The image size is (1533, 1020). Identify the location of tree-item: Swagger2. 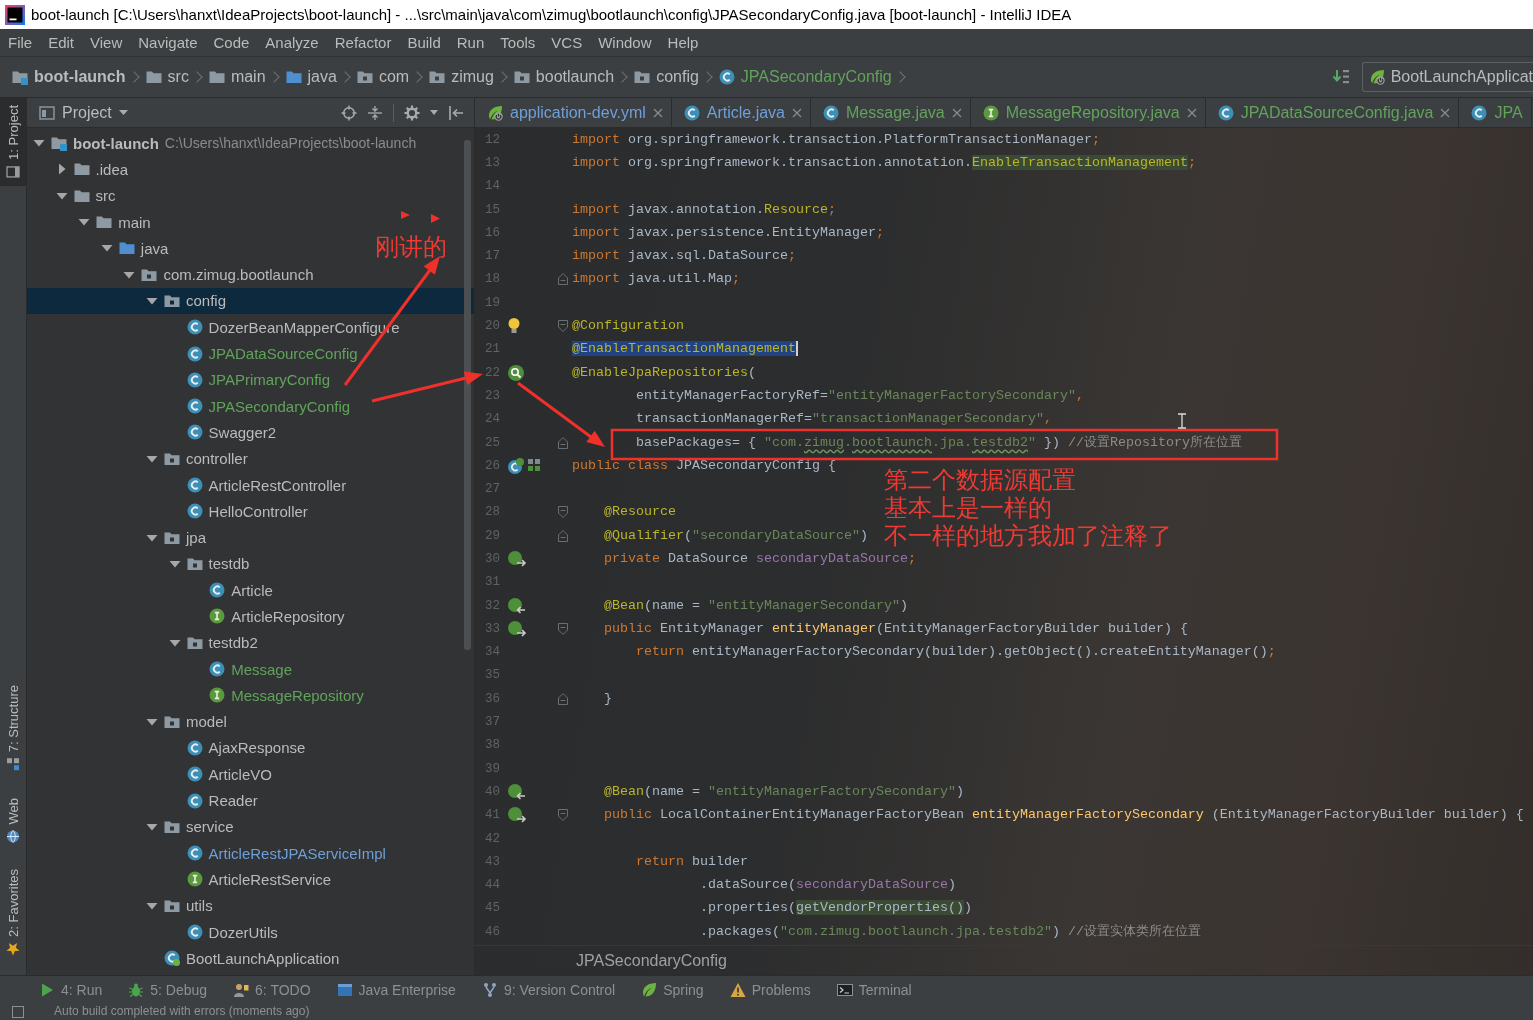
(152, 432).